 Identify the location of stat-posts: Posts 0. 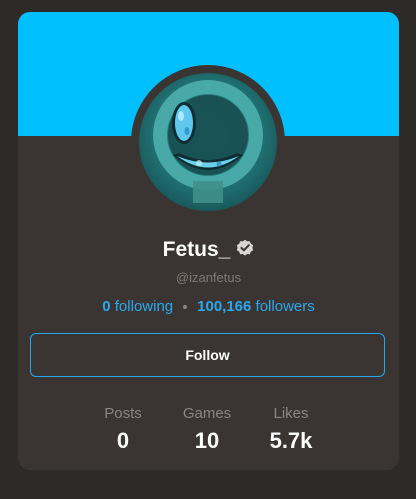
(123, 429).